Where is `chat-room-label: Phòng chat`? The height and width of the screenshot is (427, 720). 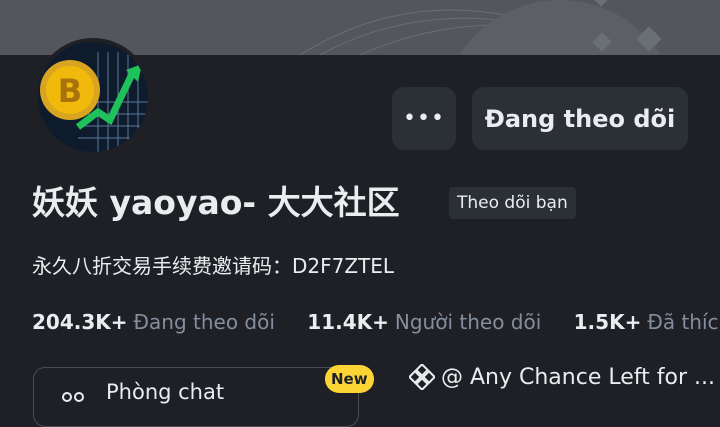
chat-room-label: Phòng chat is located at coordinates (165, 392).